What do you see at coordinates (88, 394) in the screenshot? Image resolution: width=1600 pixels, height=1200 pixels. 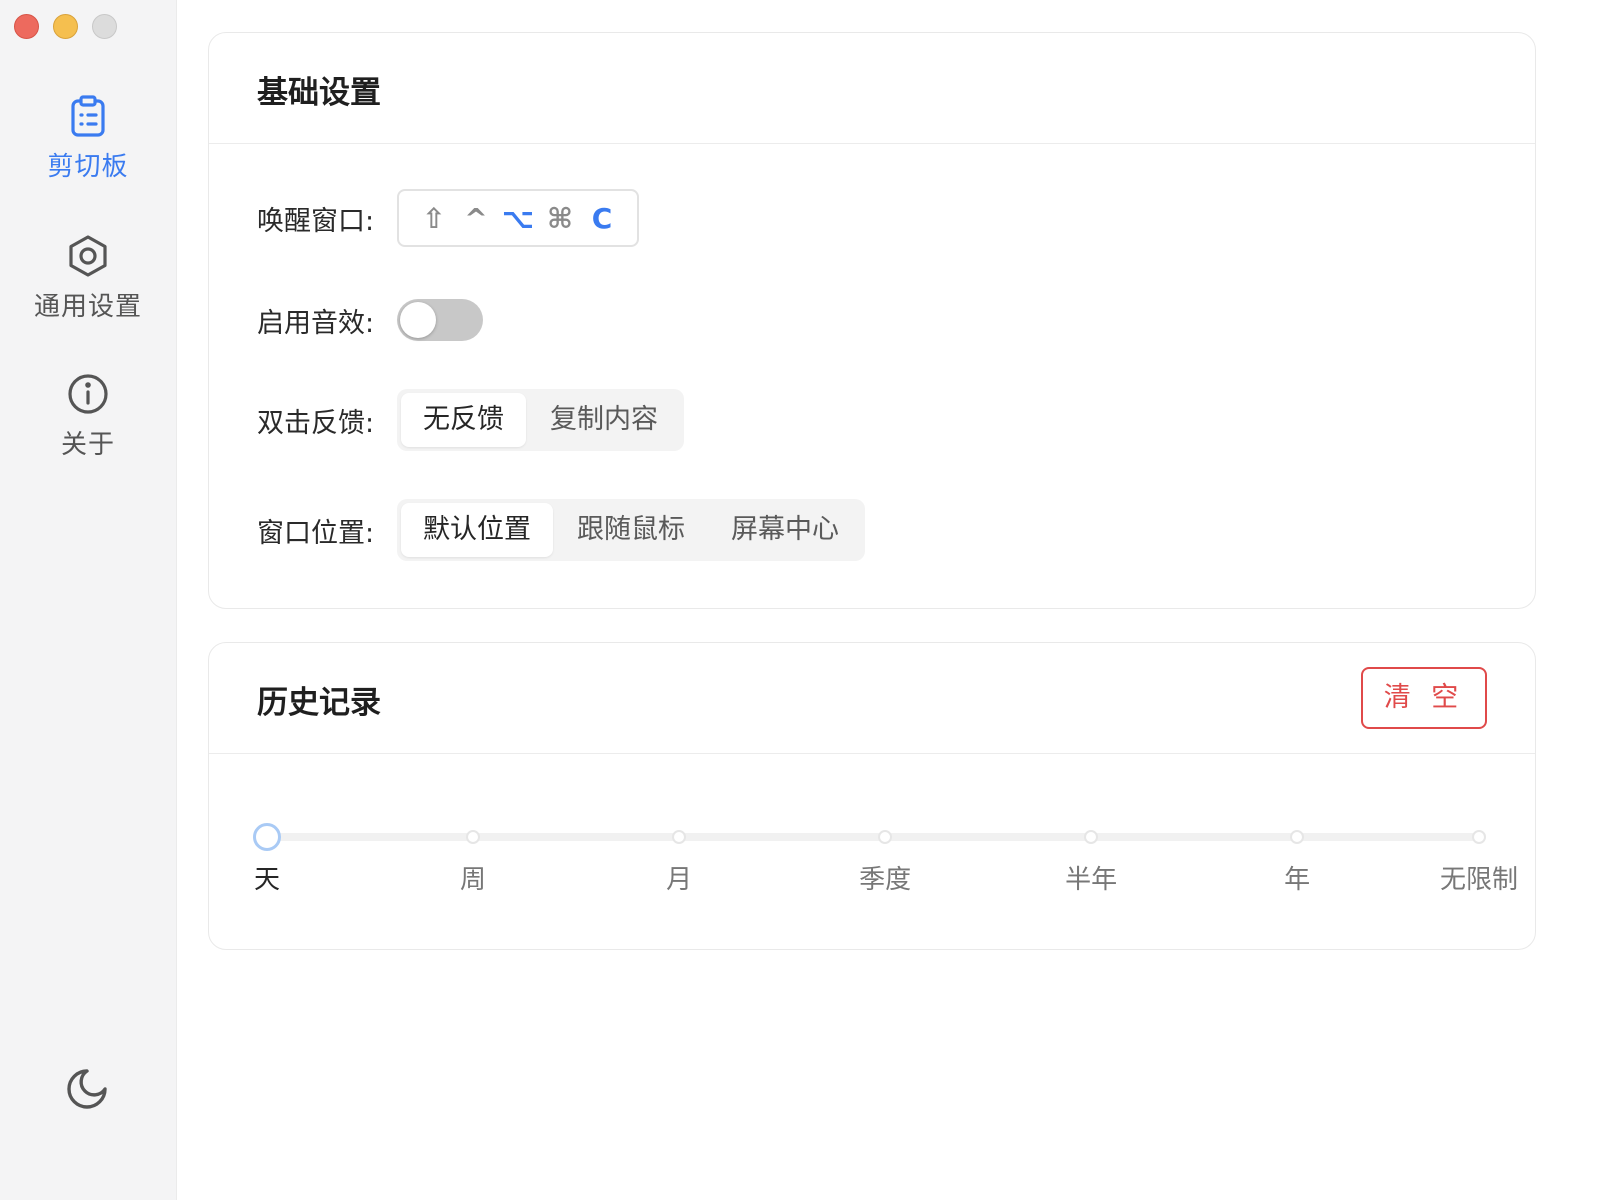 I see `info-icon` at bounding box center [88, 394].